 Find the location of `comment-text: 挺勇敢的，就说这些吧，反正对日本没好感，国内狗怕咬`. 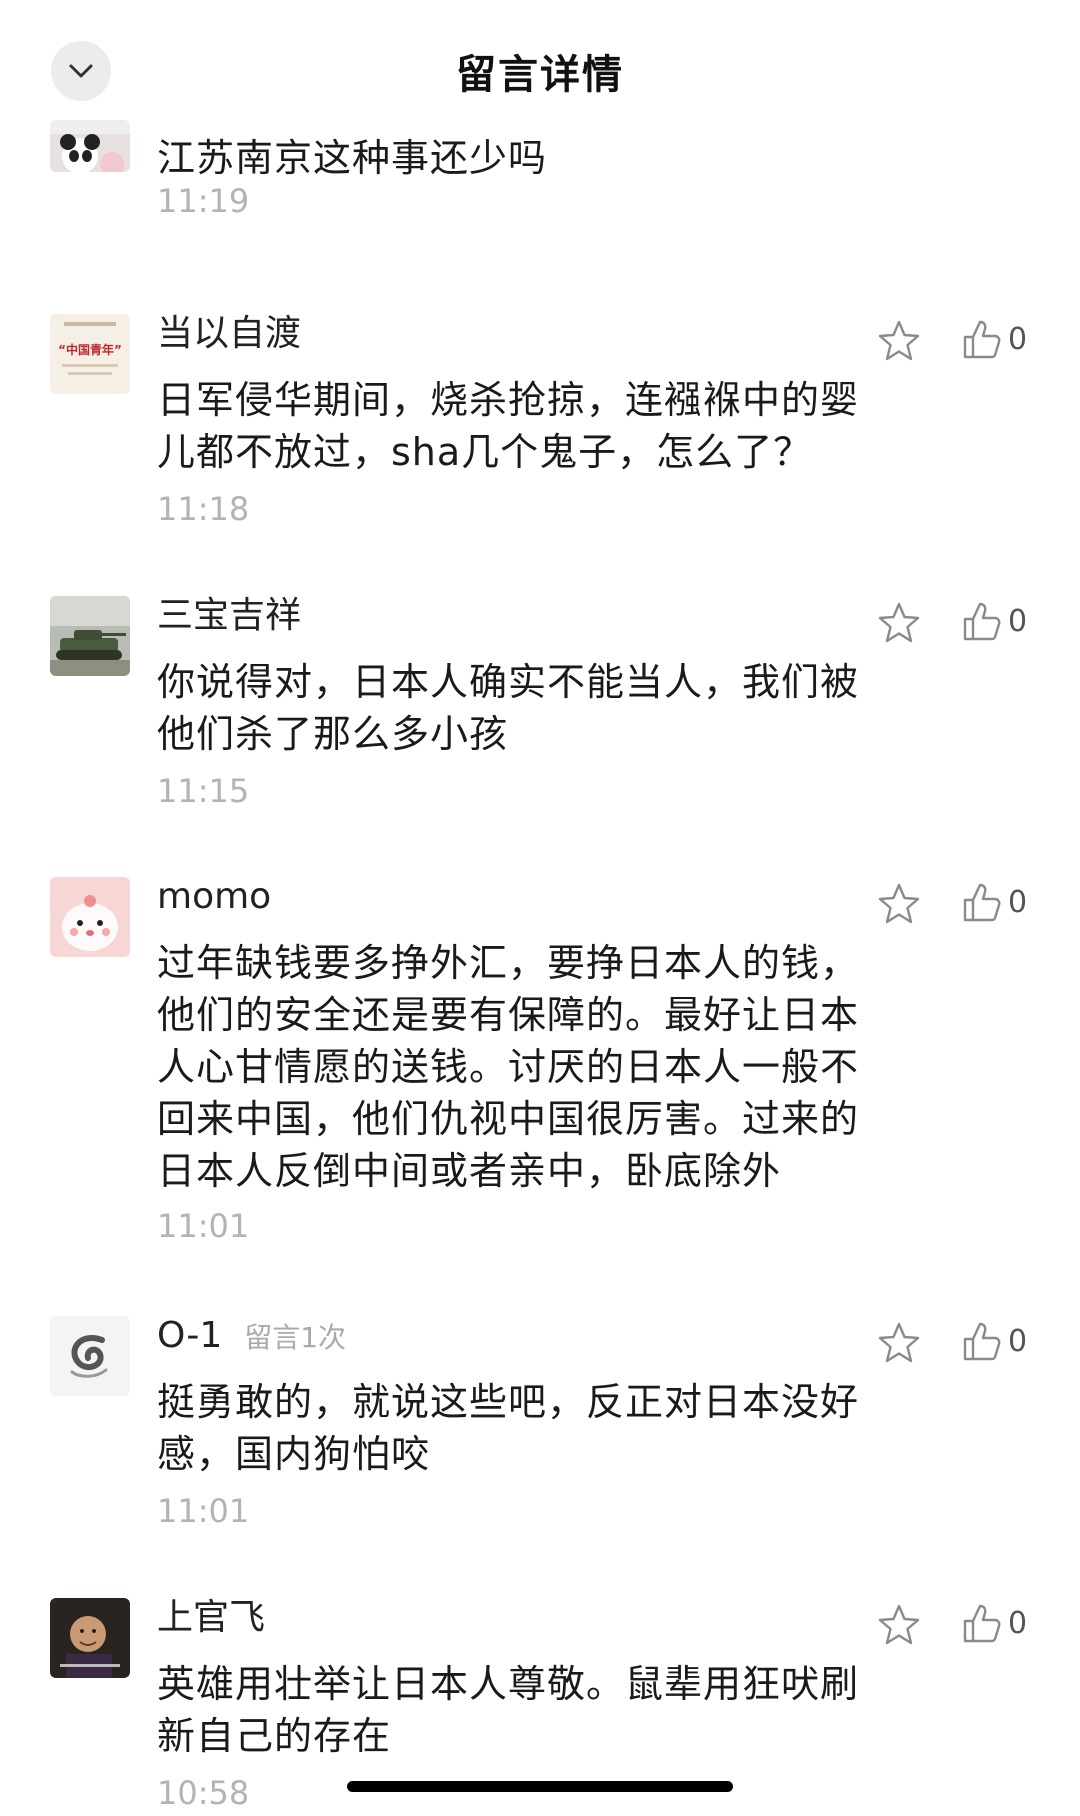

comment-text: 挺勇敢的，就说这些吧，反正对日本没好感，国内狗怕咬 is located at coordinates (508, 1428).